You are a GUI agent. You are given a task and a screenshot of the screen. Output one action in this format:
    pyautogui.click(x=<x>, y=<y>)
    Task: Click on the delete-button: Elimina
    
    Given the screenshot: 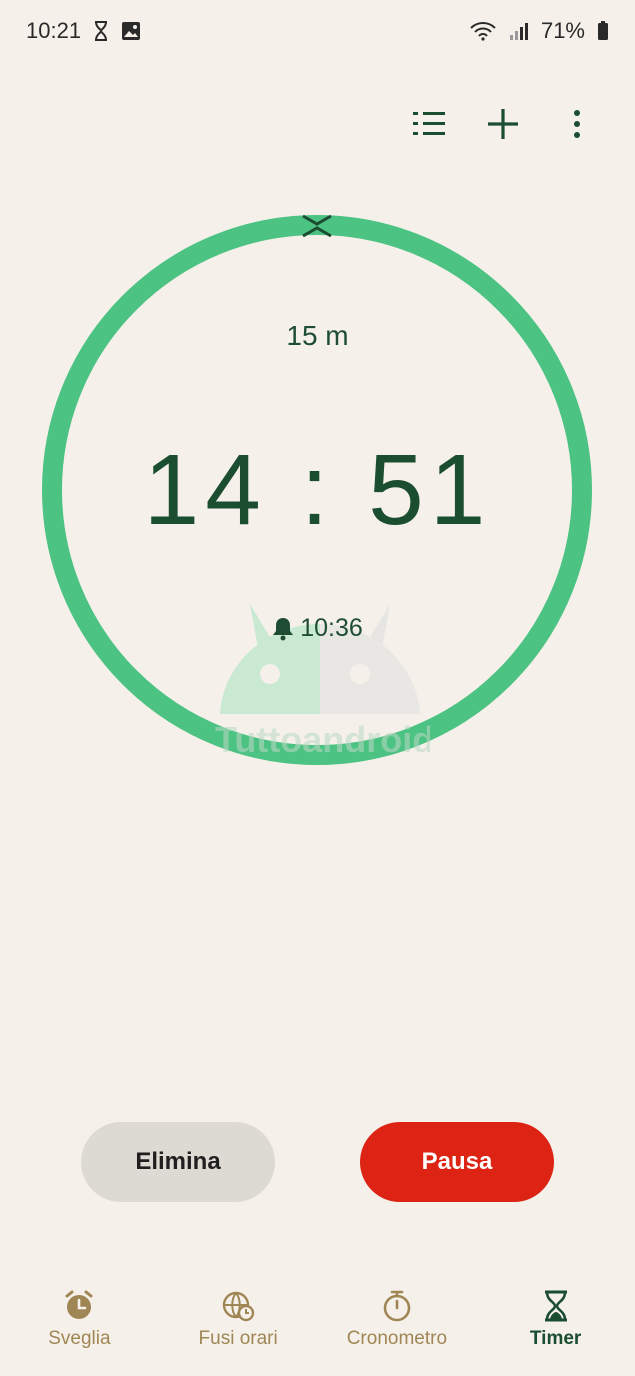 What is the action you would take?
    pyautogui.click(x=178, y=1162)
    